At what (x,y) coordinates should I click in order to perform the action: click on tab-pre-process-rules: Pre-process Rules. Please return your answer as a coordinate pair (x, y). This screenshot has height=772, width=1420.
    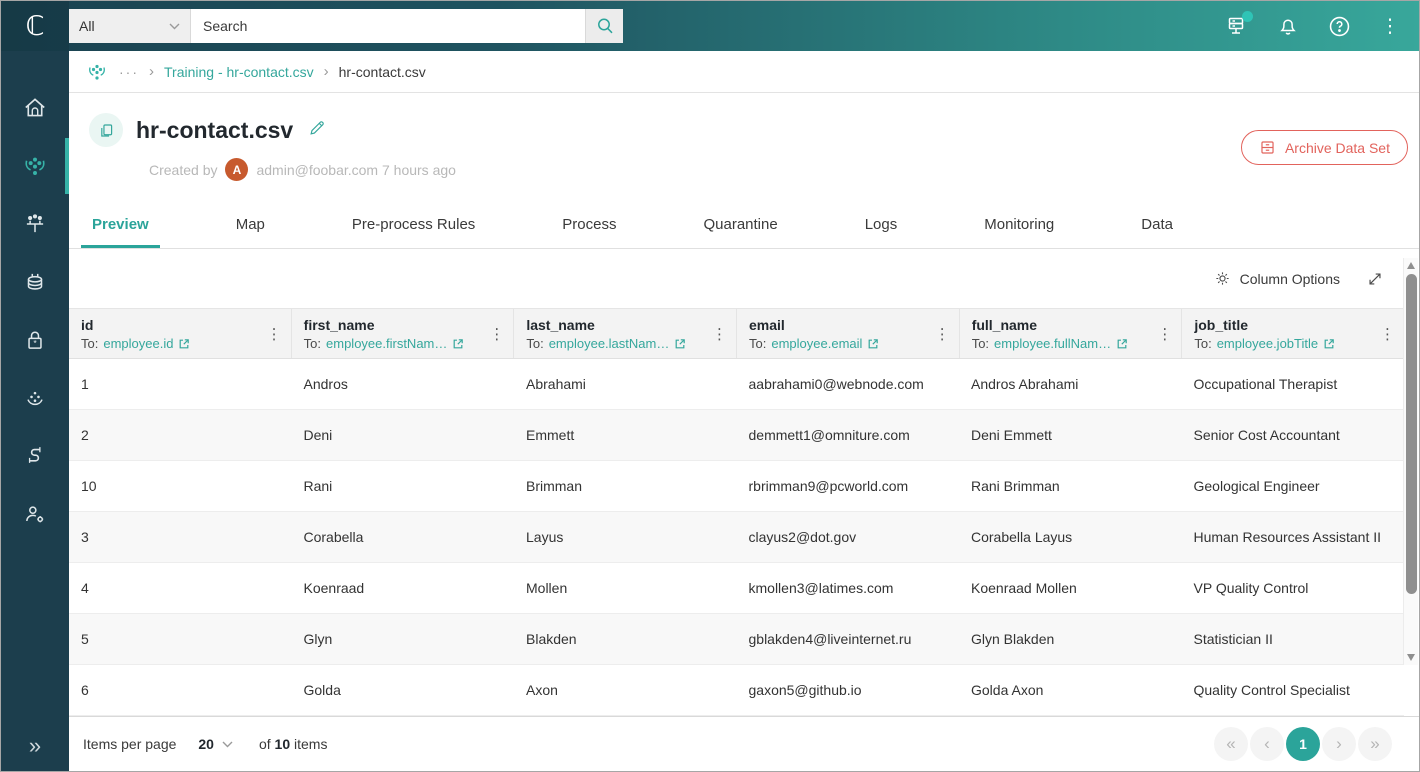
    Looking at the image, I should click on (413, 224).